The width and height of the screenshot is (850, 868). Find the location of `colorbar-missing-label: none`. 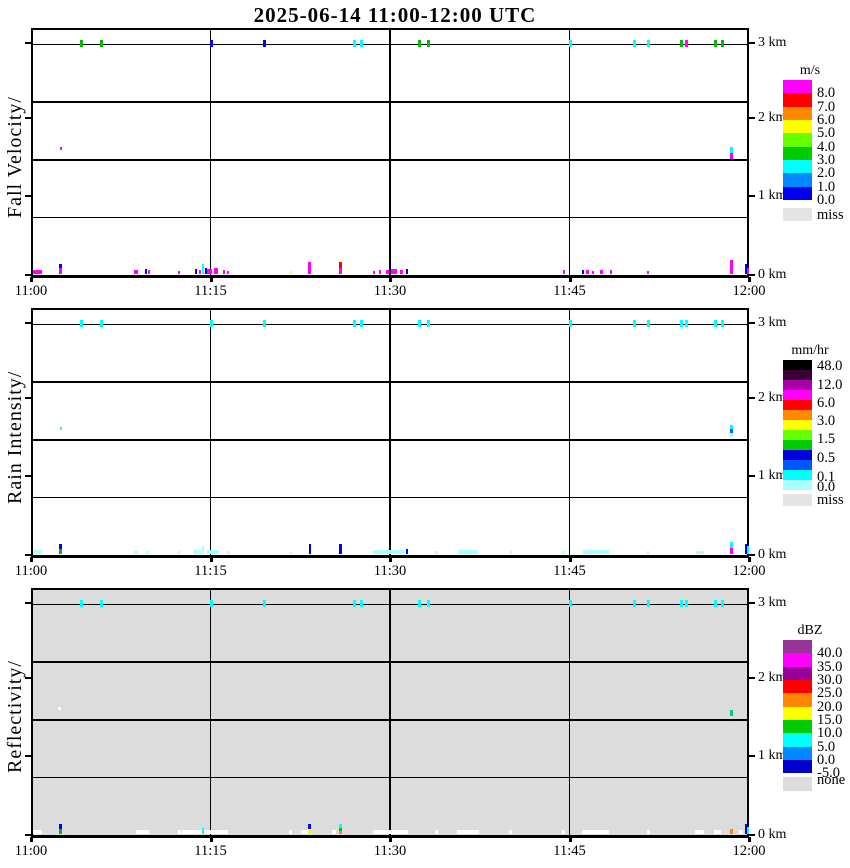

colorbar-missing-label: none is located at coordinates (831, 780).